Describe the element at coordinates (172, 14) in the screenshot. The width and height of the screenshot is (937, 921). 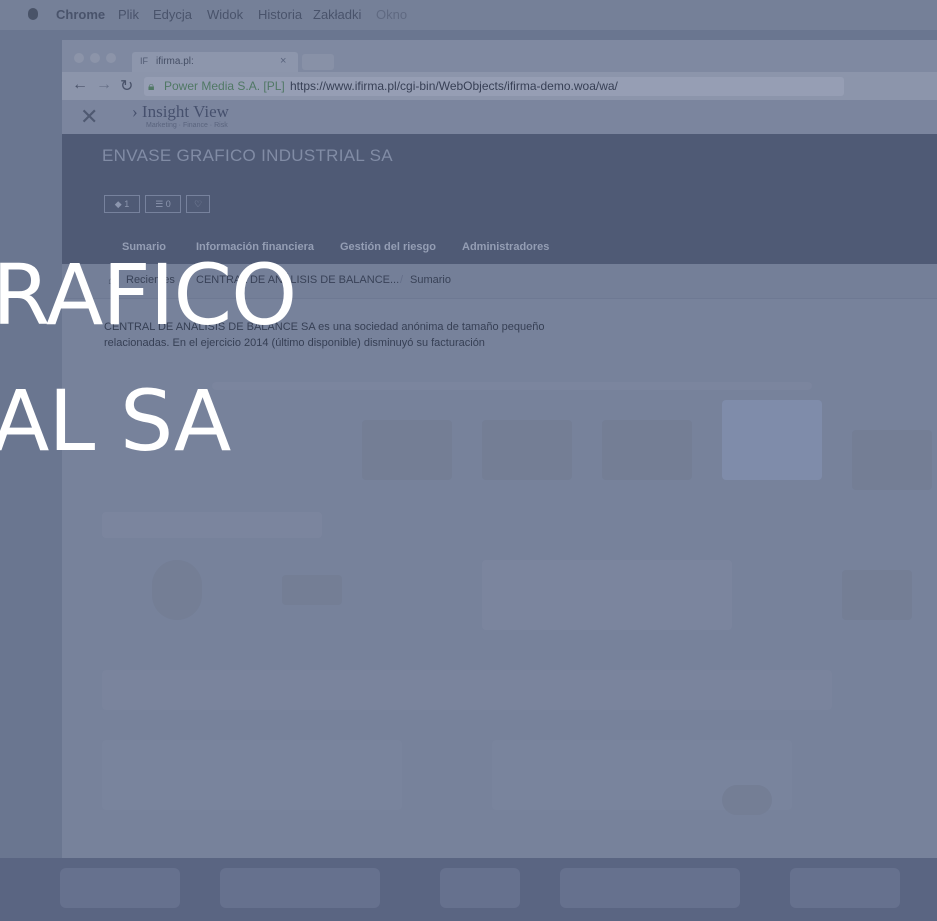
I see `menu-item-edit: Edycja` at that location.